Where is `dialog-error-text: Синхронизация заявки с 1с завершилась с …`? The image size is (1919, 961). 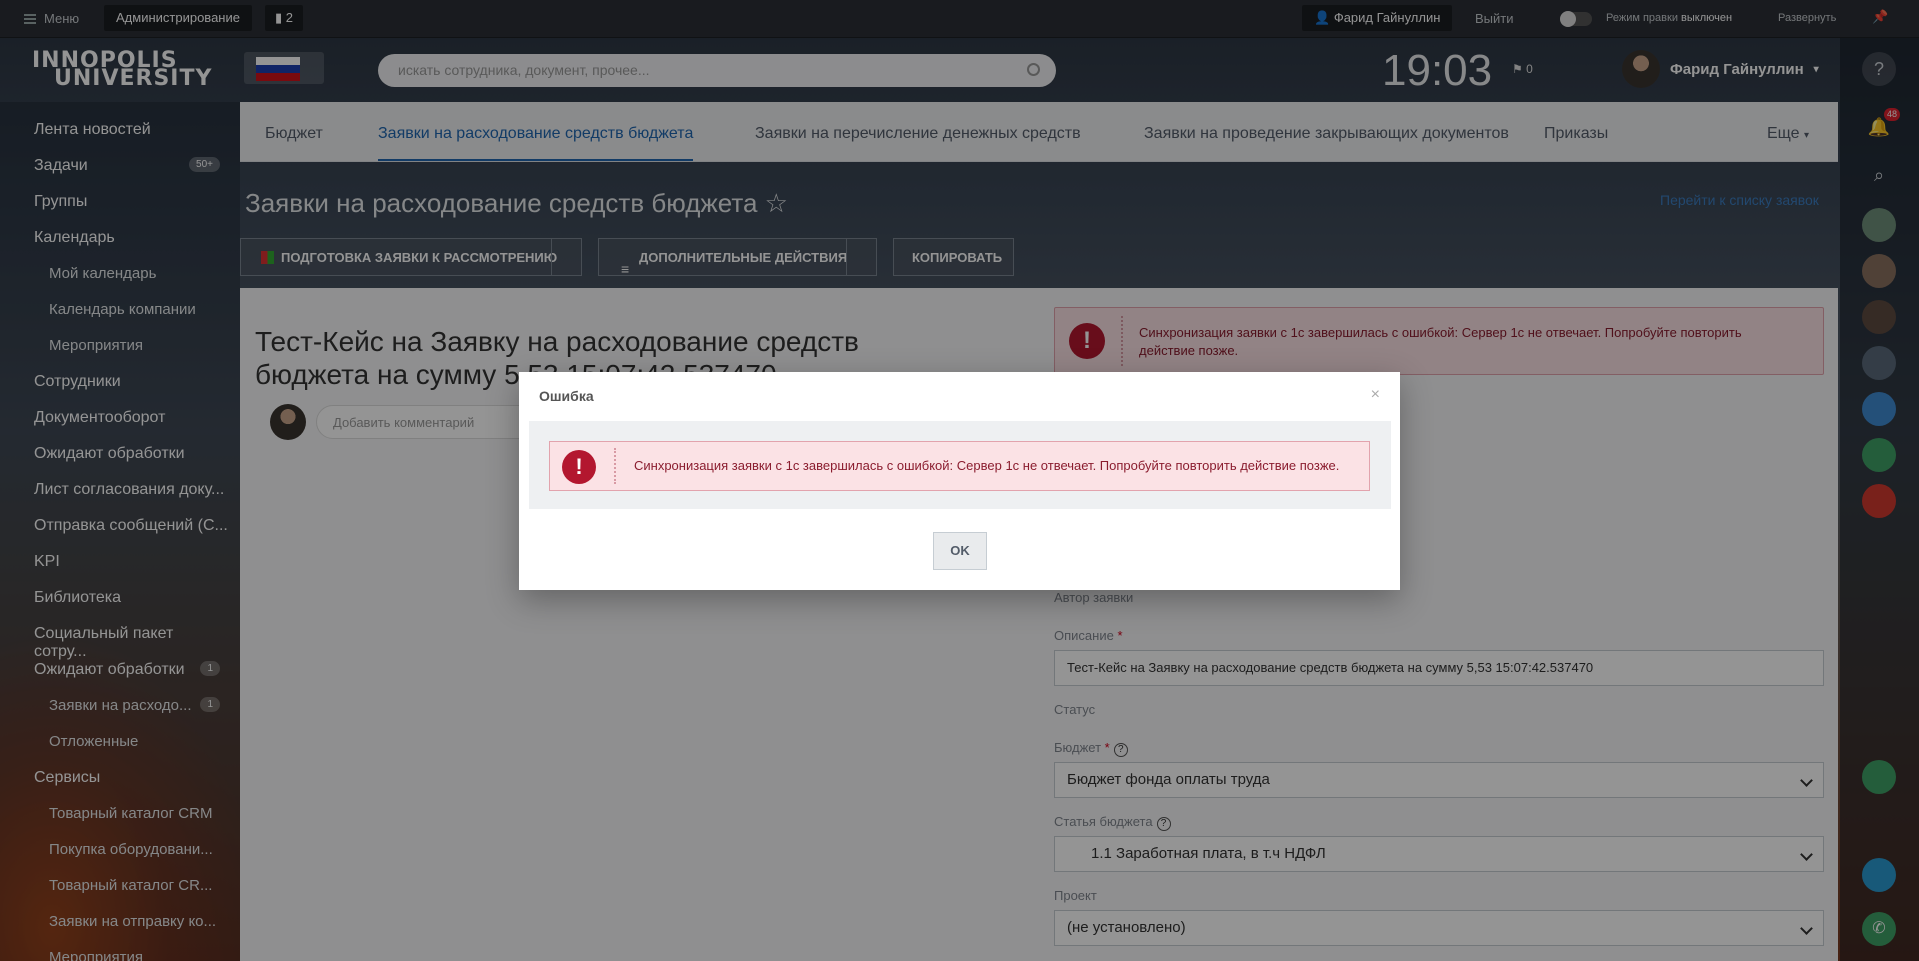
dialog-error-text: Синхронизация заявки с 1с завершилась с … is located at coordinates (987, 465).